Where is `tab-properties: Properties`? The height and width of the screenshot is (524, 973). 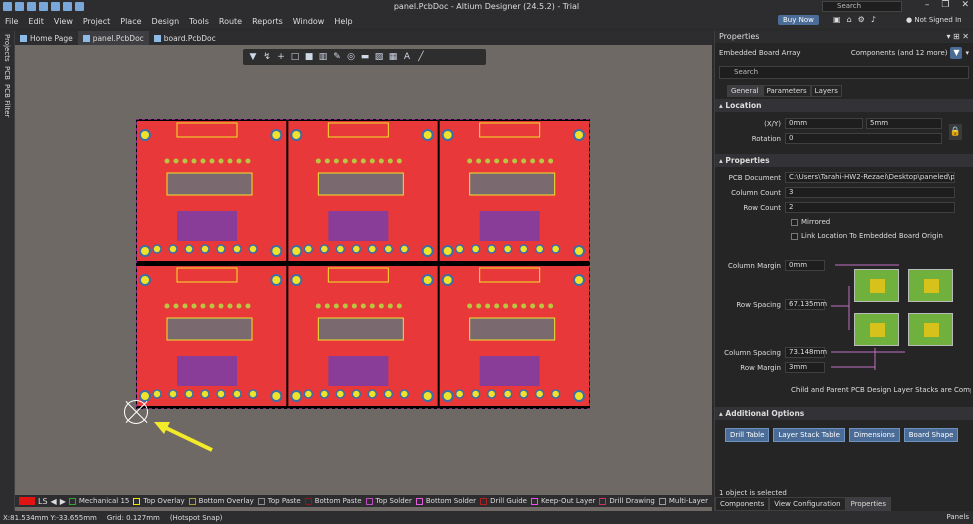 tab-properties: Properties is located at coordinates (868, 504).